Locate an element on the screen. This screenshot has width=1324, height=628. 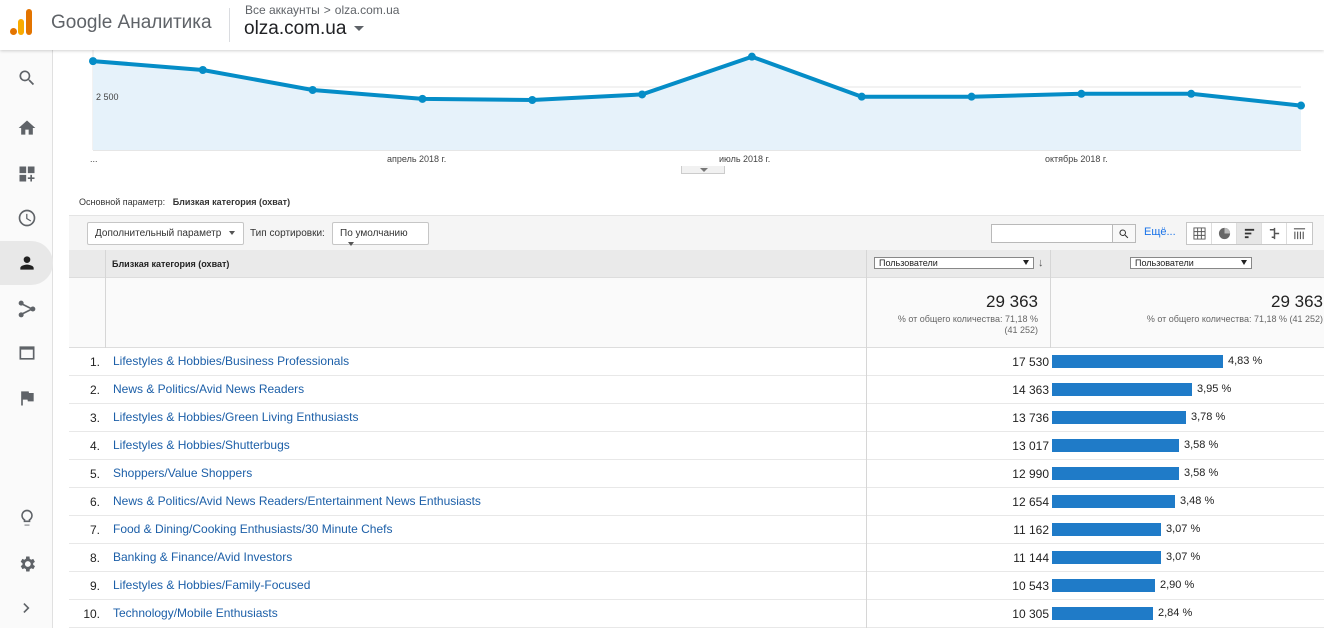
metric1-total-share-text: % от общего количества: 71,18 % is located at coordinates (967, 319).